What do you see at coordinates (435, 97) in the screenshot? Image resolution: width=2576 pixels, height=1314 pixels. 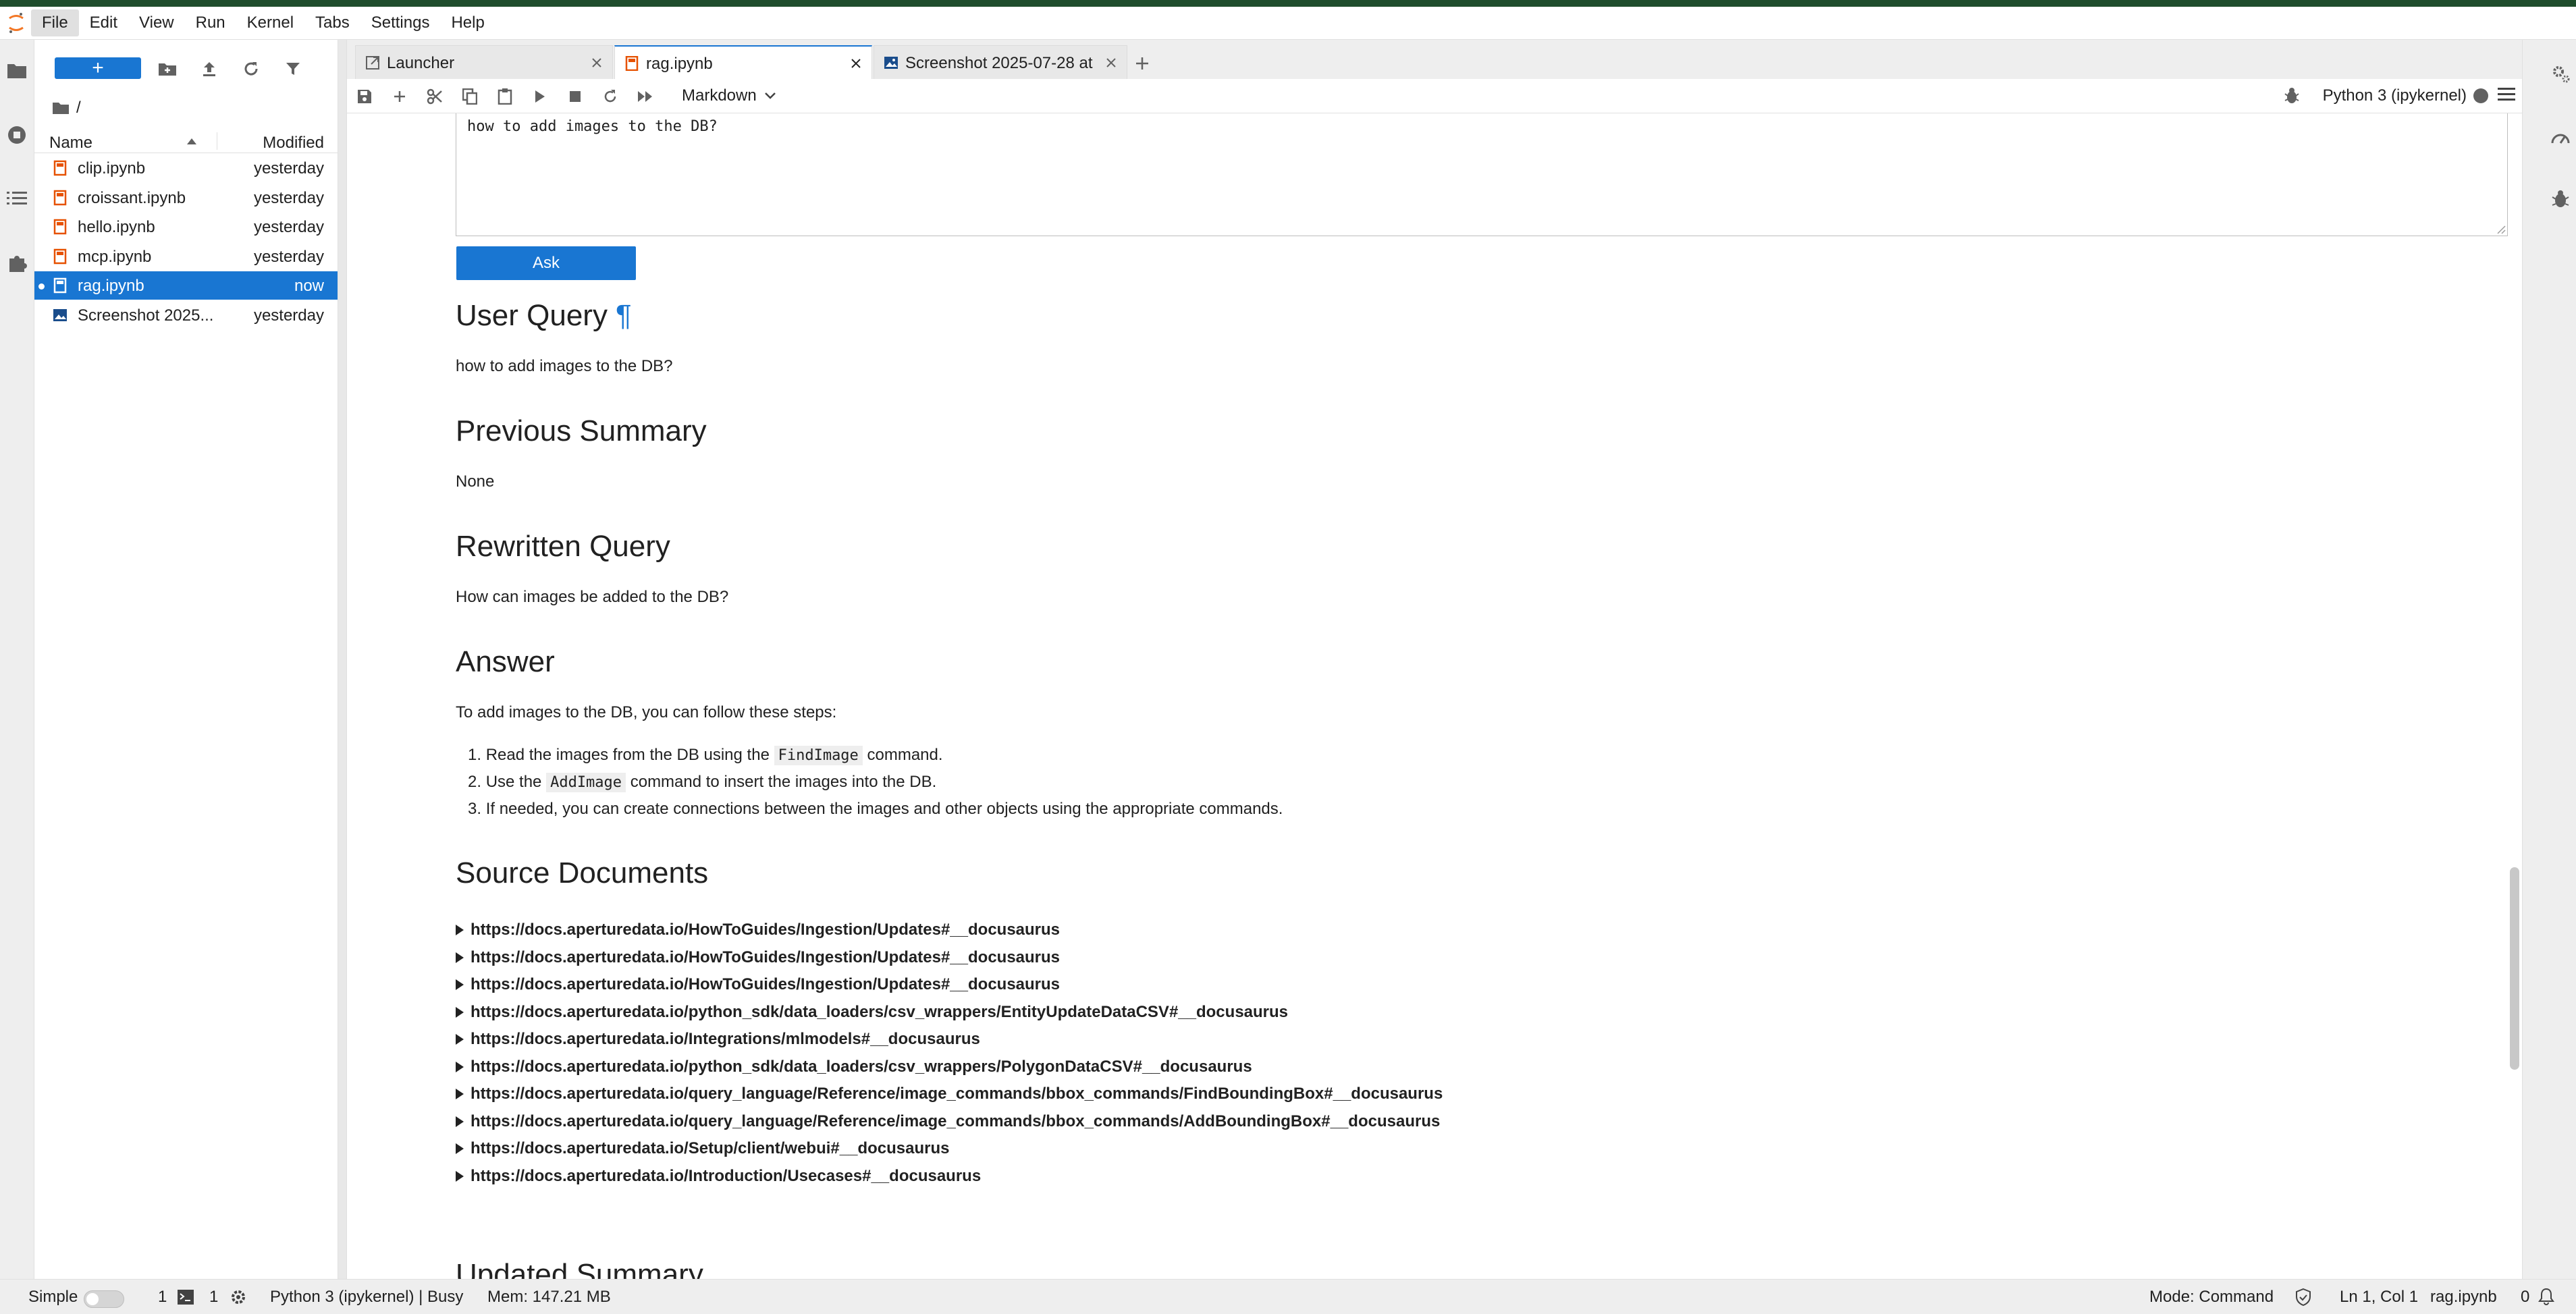 I see `cut-scissors-icon` at bounding box center [435, 97].